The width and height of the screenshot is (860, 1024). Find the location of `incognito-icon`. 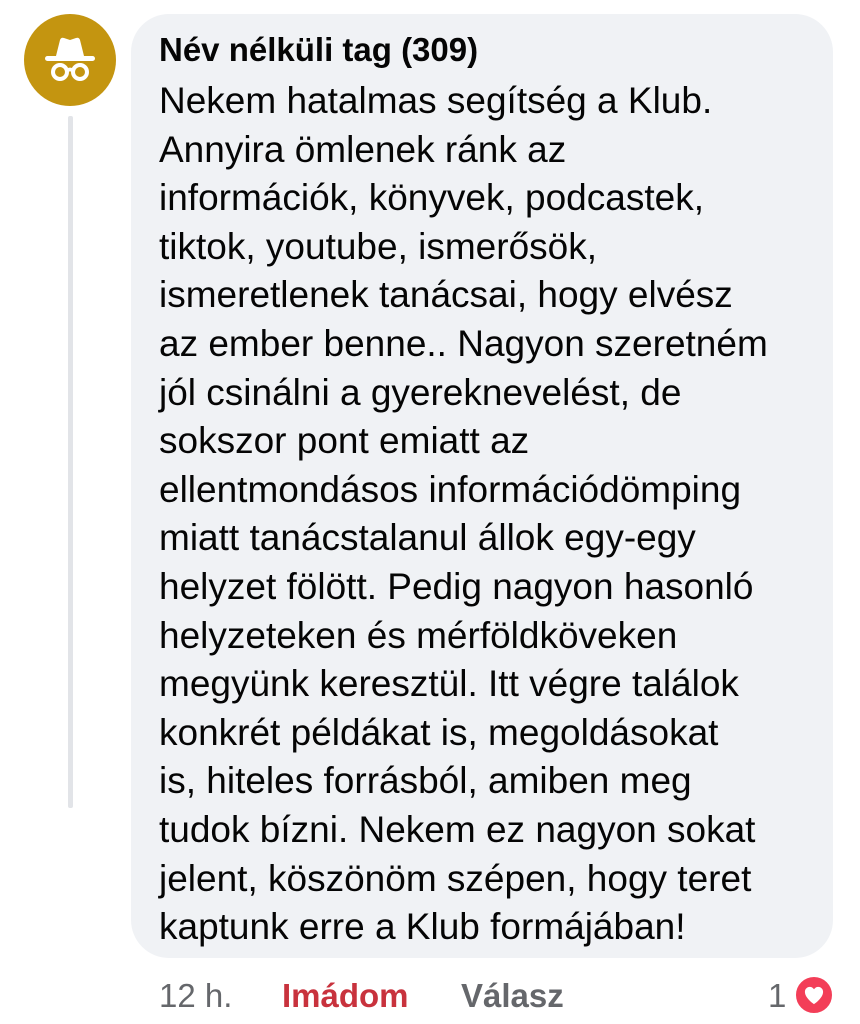

incognito-icon is located at coordinates (70, 59).